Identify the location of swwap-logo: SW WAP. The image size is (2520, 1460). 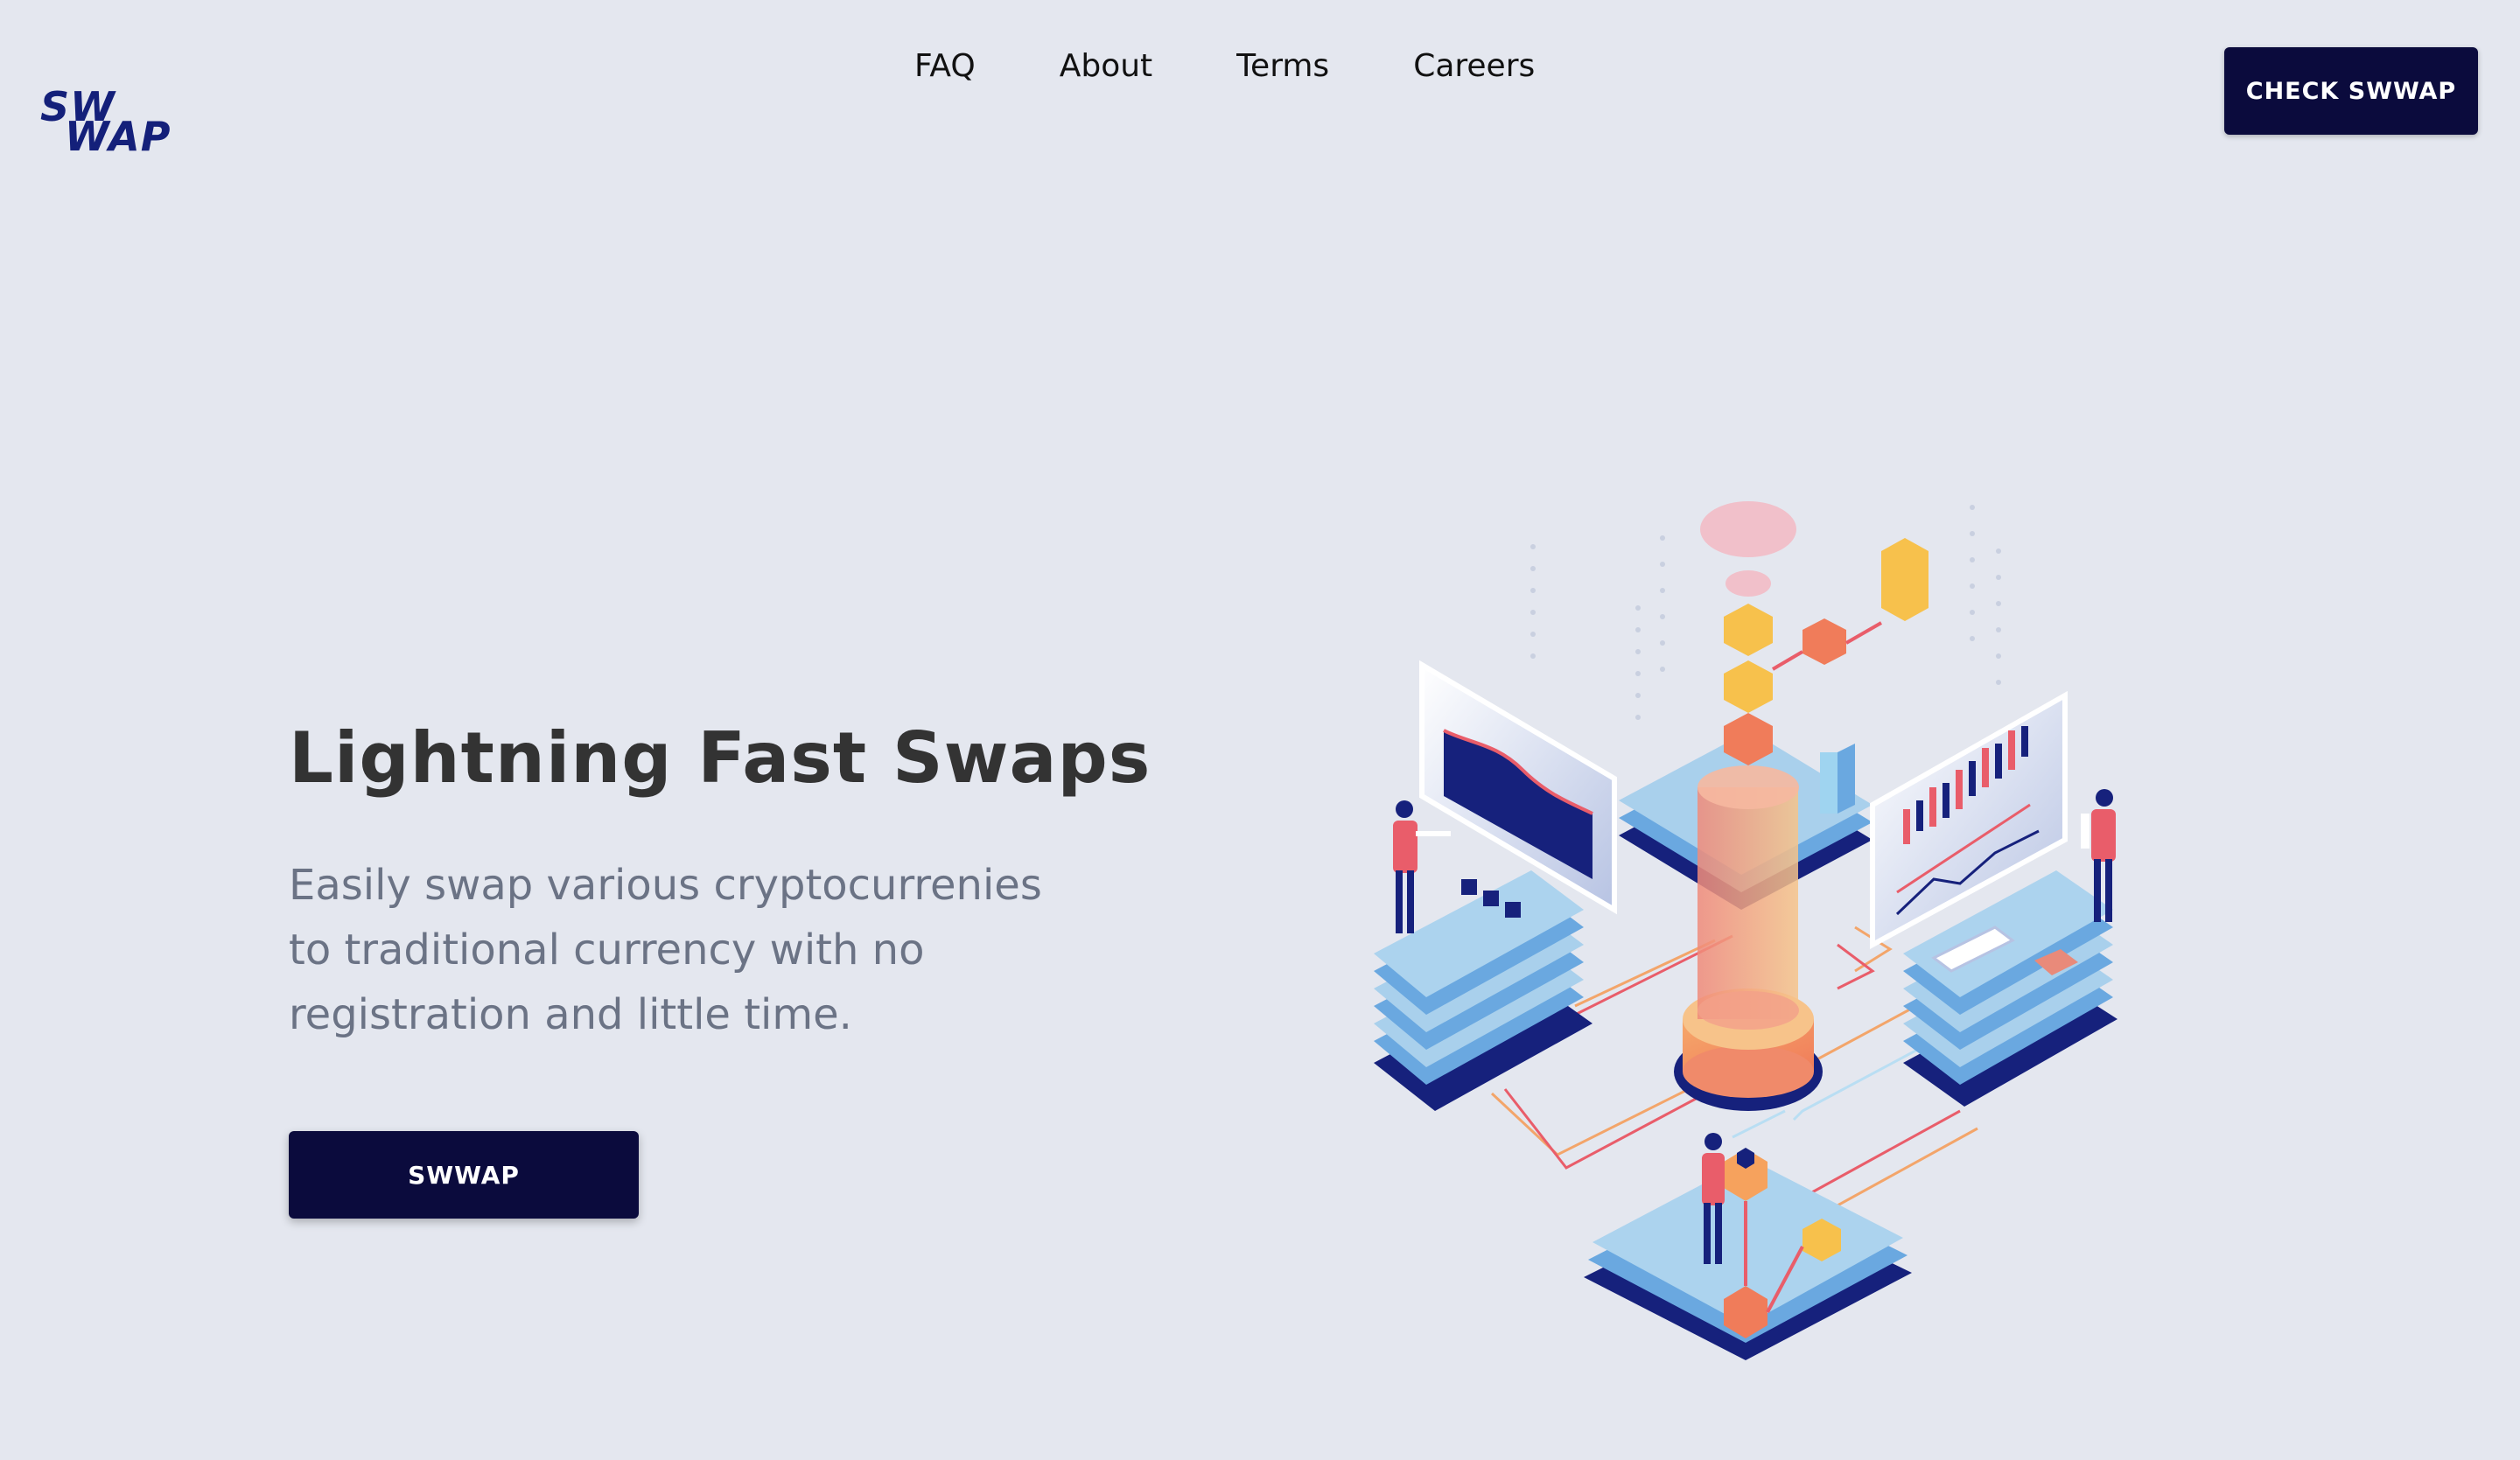
(106, 124).